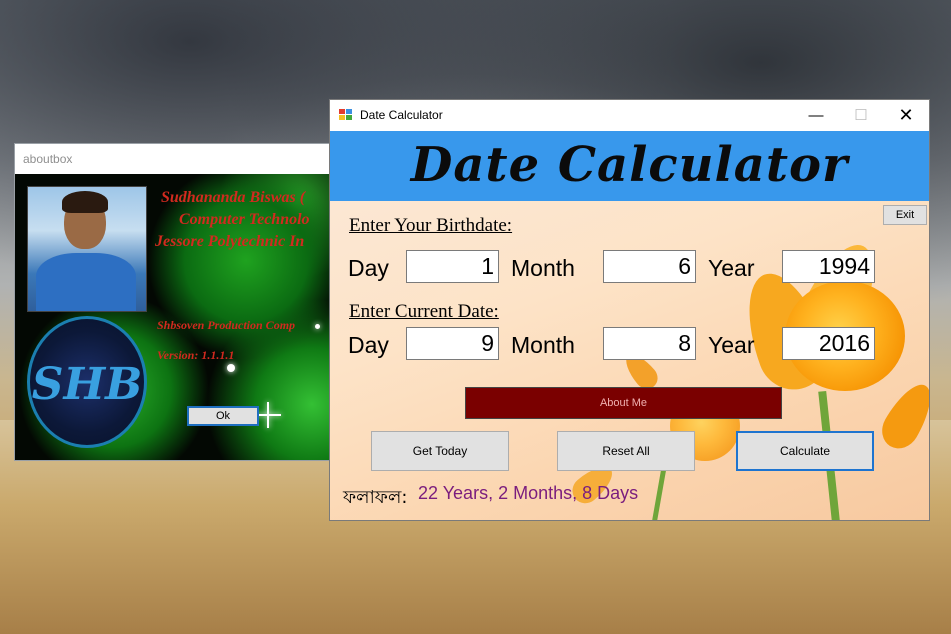  I want to click on exit-button: Exit, so click(905, 215).